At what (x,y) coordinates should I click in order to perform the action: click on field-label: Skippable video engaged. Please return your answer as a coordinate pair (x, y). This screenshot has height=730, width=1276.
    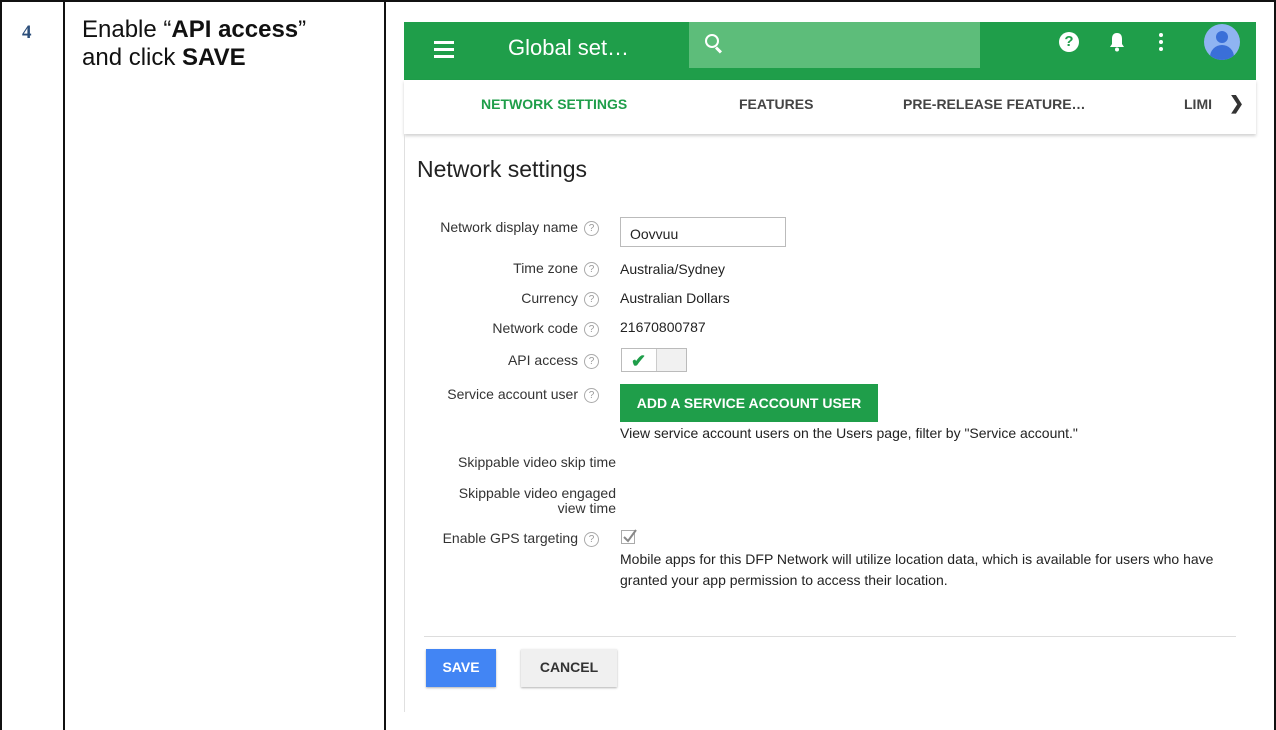
    Looking at the image, I should click on (537, 493).